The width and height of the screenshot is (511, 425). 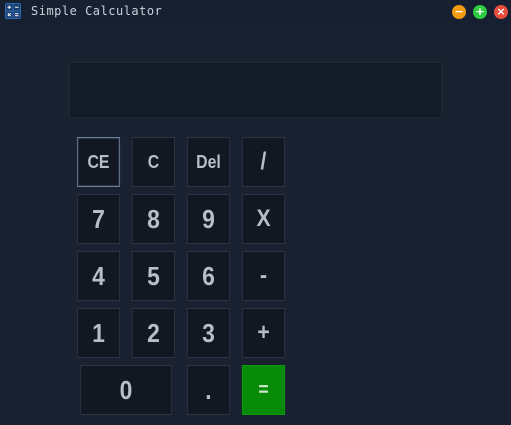 I want to click on digit-1-button: 1, so click(x=98, y=333).